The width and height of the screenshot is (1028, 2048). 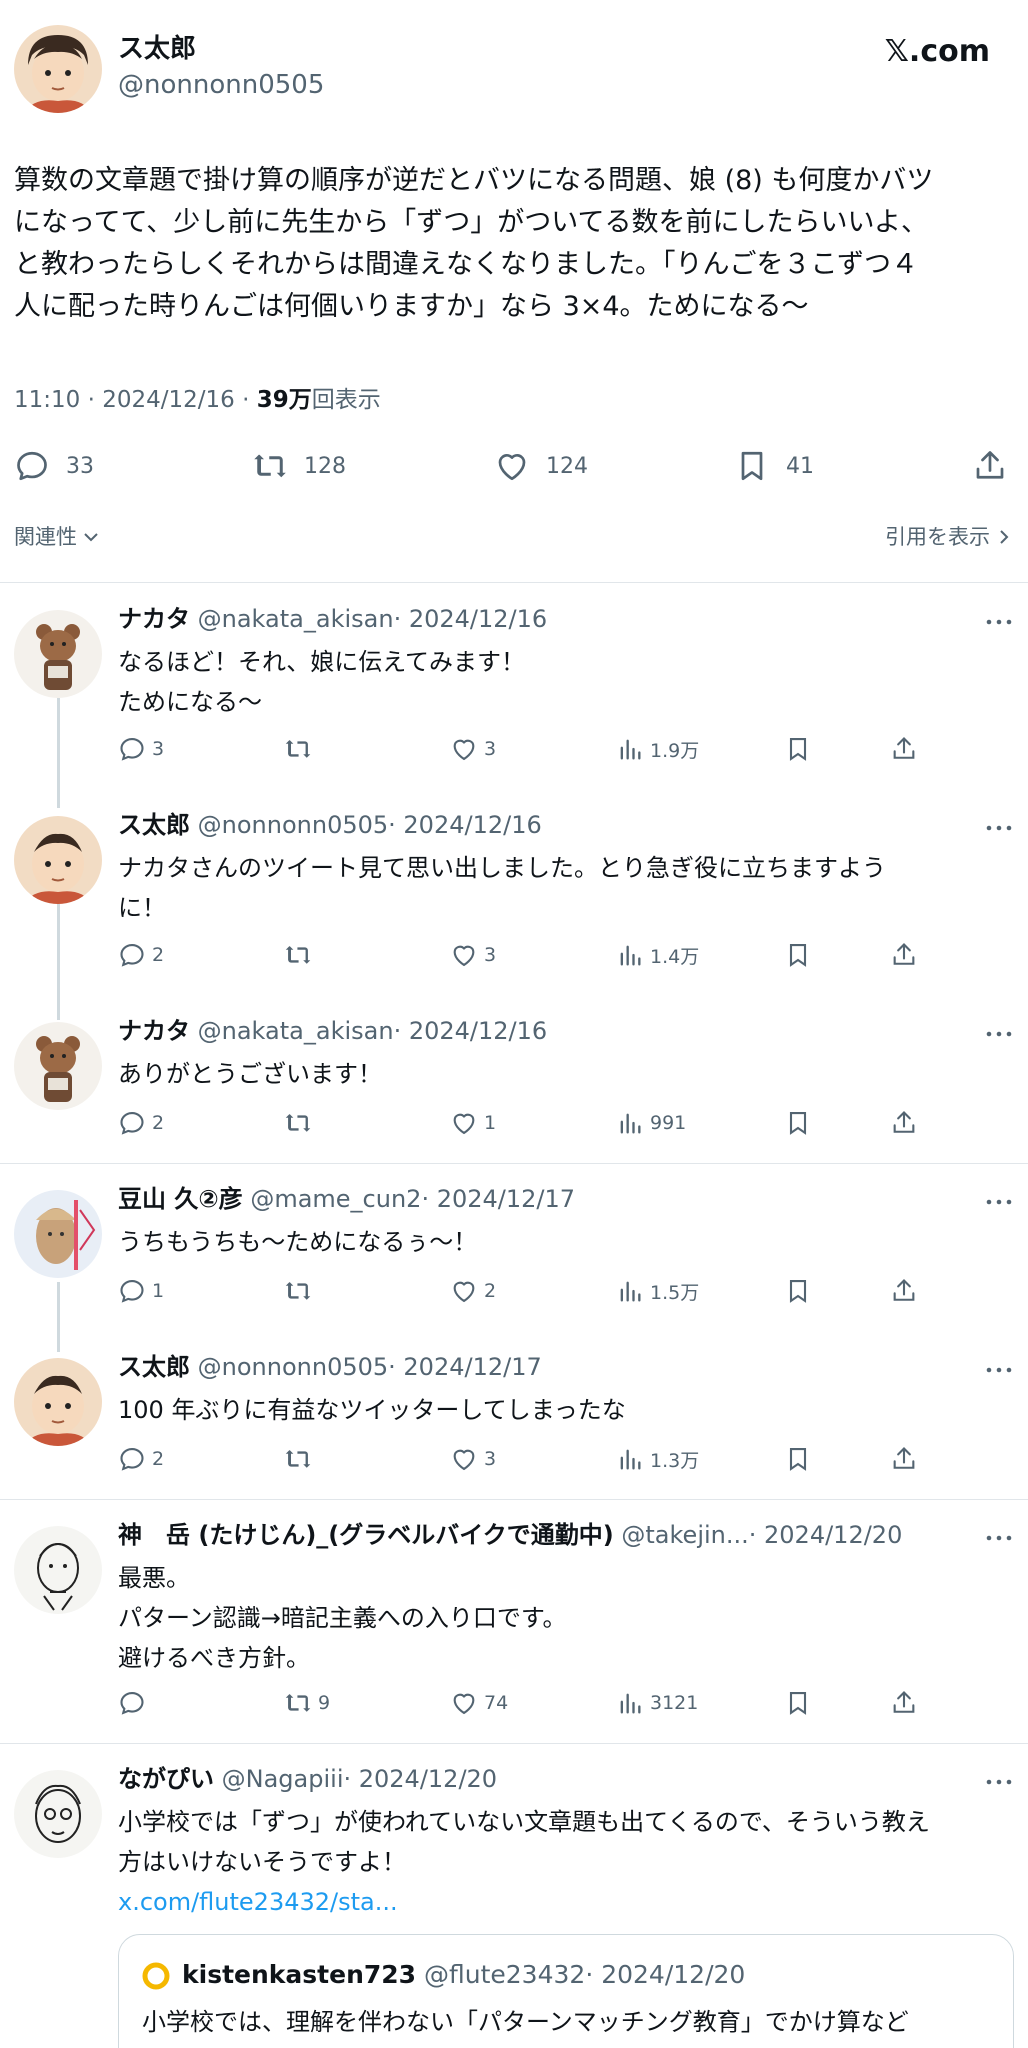 I want to click on views-button: 1.4万, so click(x=657, y=955).